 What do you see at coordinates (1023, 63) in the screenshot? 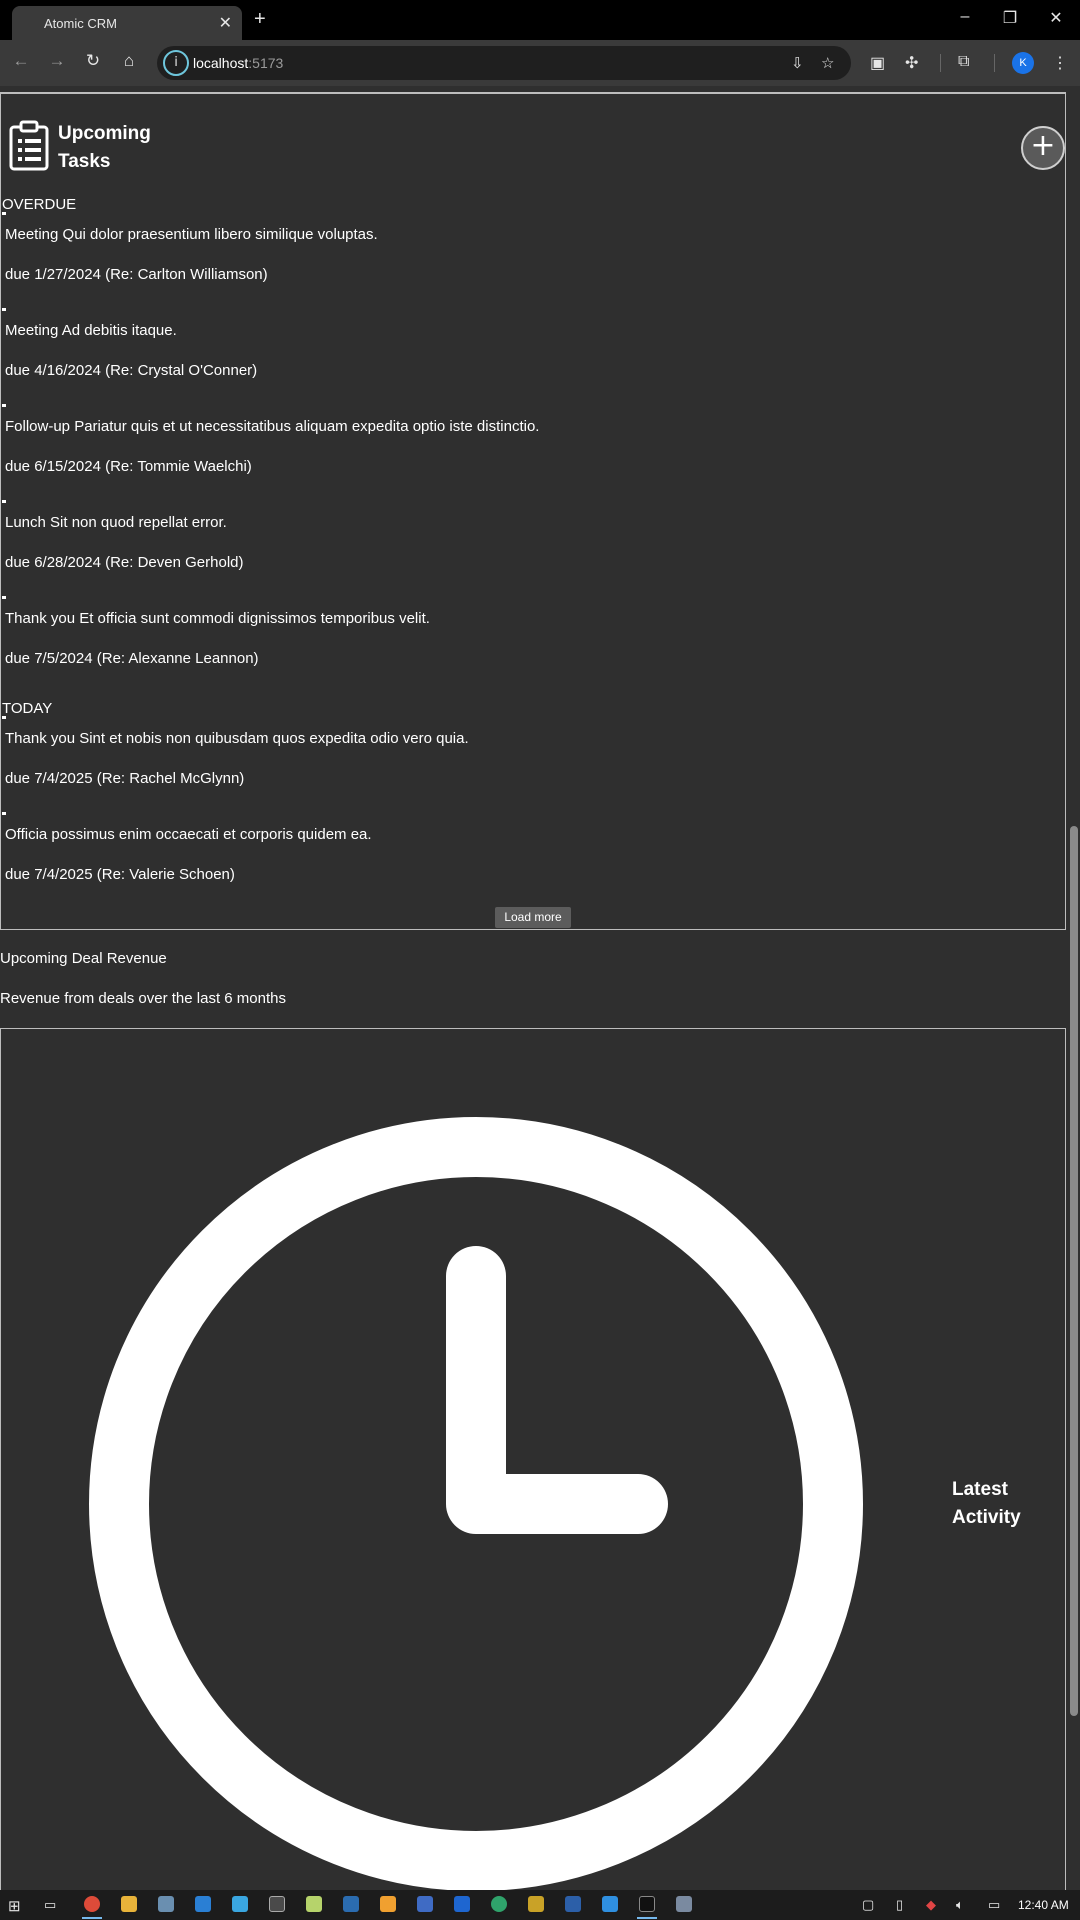
I see `profile-avatar: K` at bounding box center [1023, 63].